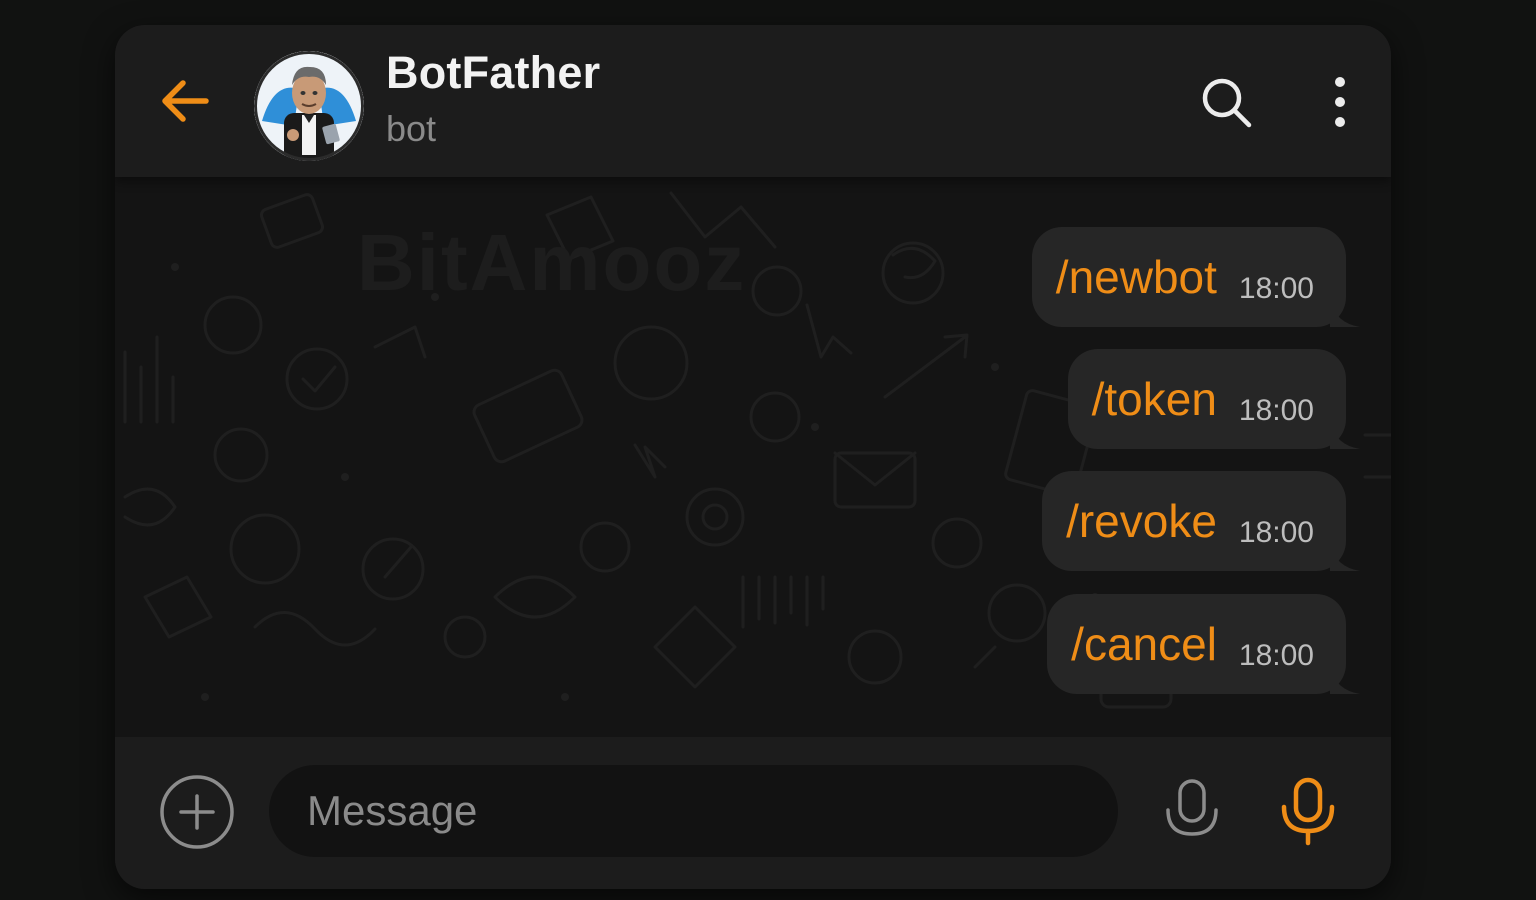 The width and height of the screenshot is (1536, 900). I want to click on voice-record-button, so click(1192, 813).